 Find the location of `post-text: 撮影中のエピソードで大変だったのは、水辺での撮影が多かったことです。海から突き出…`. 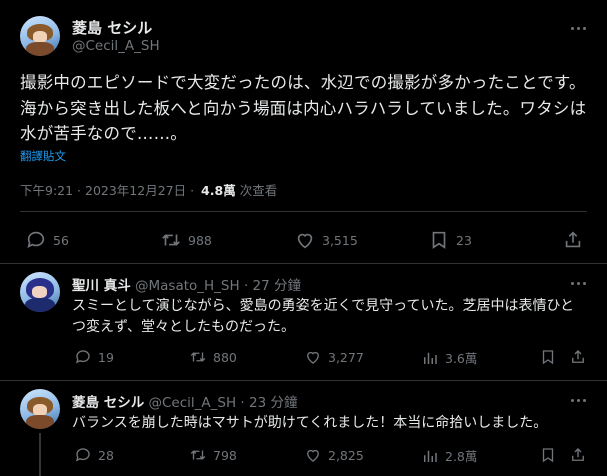

post-text: 撮影中のエピソードで大変だったのは、水辺での撮影が多かったことです。海から突き出… is located at coordinates (303, 108).